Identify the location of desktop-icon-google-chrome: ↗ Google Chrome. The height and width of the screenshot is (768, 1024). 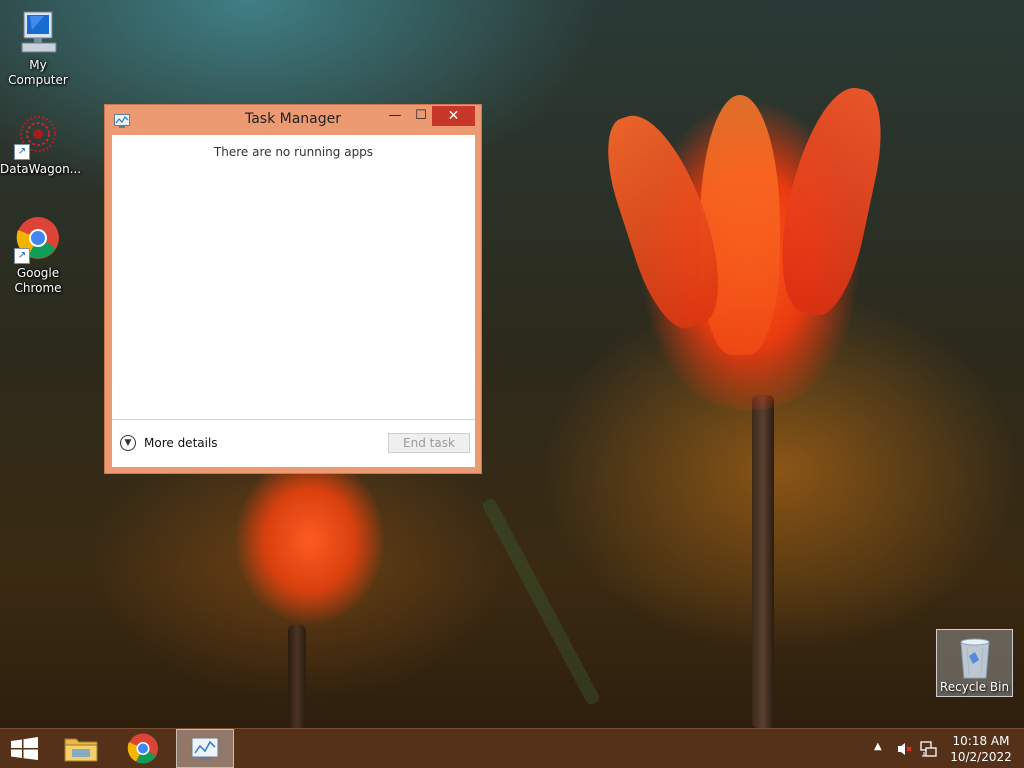
(38, 256).